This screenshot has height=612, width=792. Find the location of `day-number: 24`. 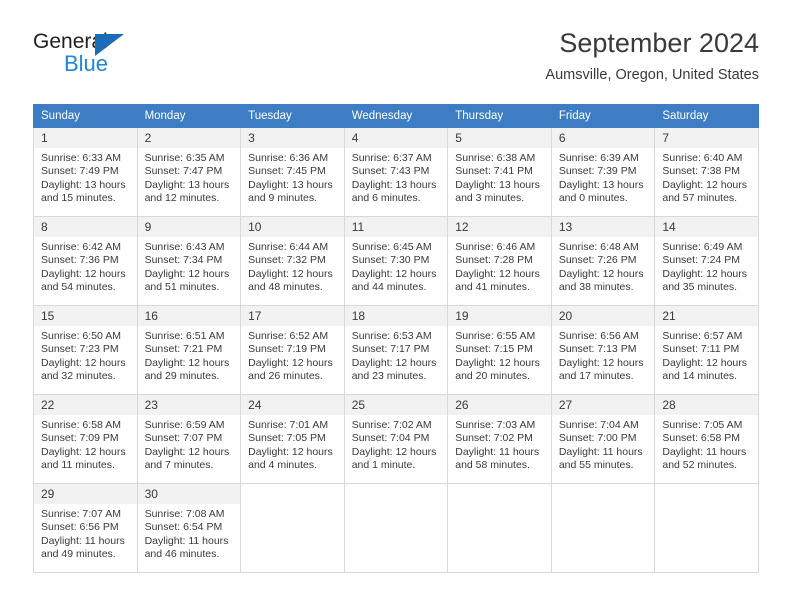

day-number: 24 is located at coordinates (292, 405).